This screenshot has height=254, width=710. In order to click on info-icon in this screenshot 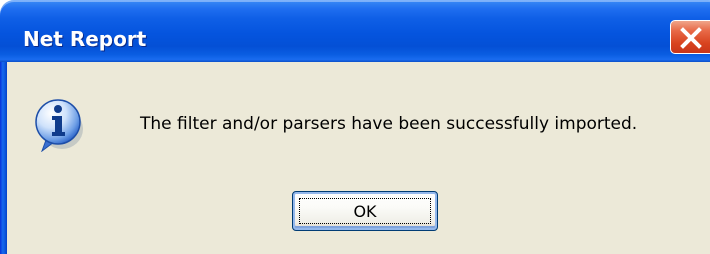, I will do `click(59, 125)`.